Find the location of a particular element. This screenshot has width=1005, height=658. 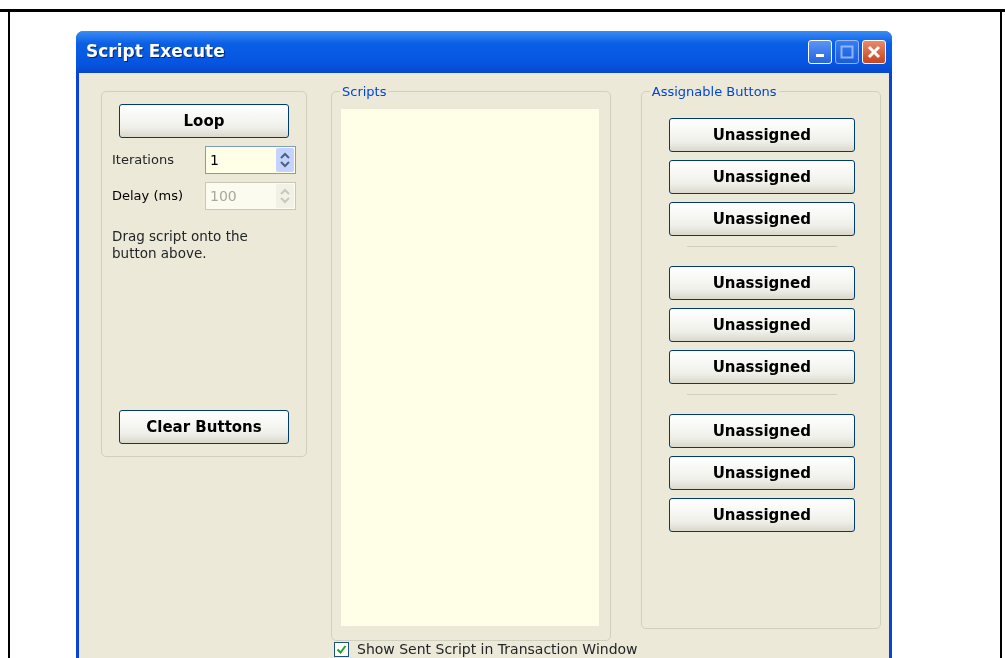

close-button is located at coordinates (874, 52).